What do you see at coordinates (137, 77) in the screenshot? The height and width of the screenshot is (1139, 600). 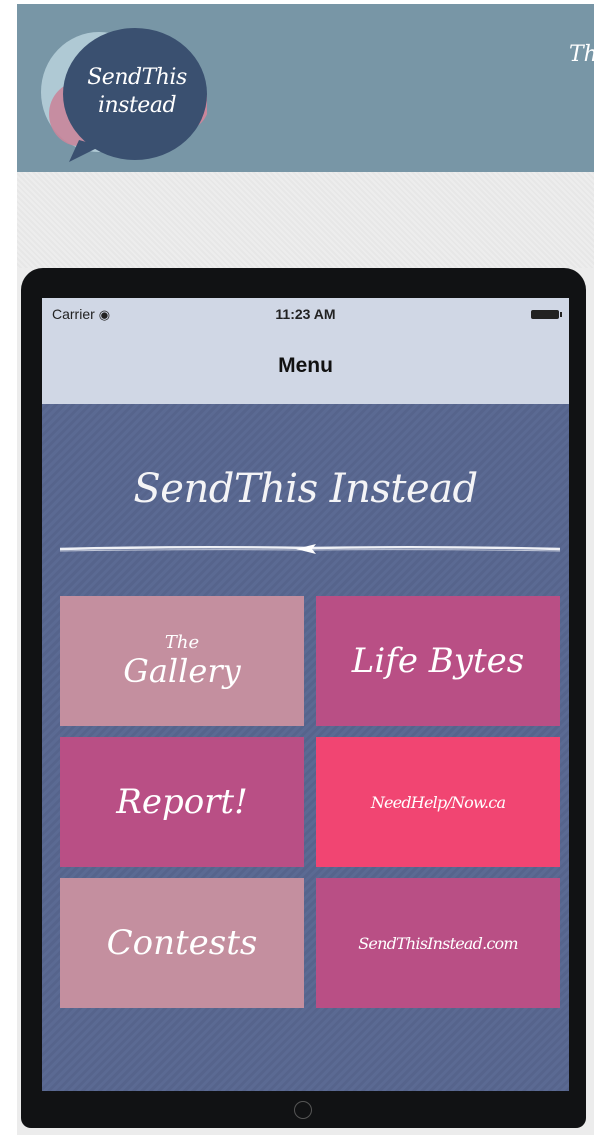 I see `logo-line-1: SendThis` at bounding box center [137, 77].